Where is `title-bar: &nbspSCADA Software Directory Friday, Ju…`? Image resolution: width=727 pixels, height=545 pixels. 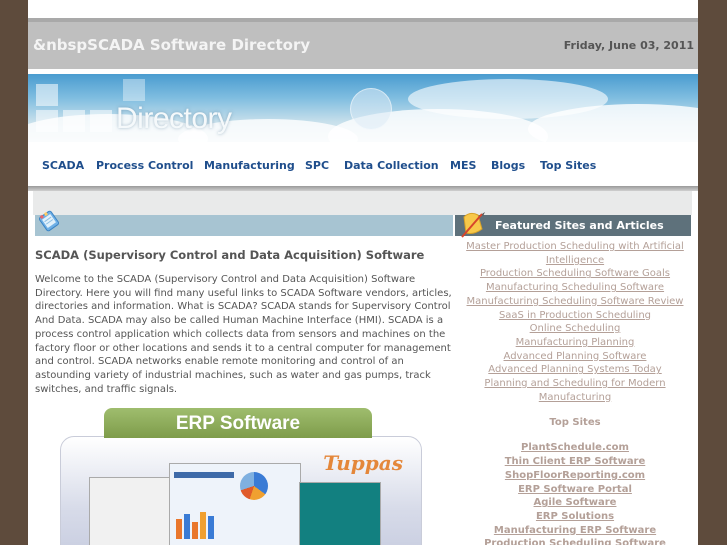 title-bar: &nbspSCADA Software Directory Friday, Ju… is located at coordinates (363, 45).